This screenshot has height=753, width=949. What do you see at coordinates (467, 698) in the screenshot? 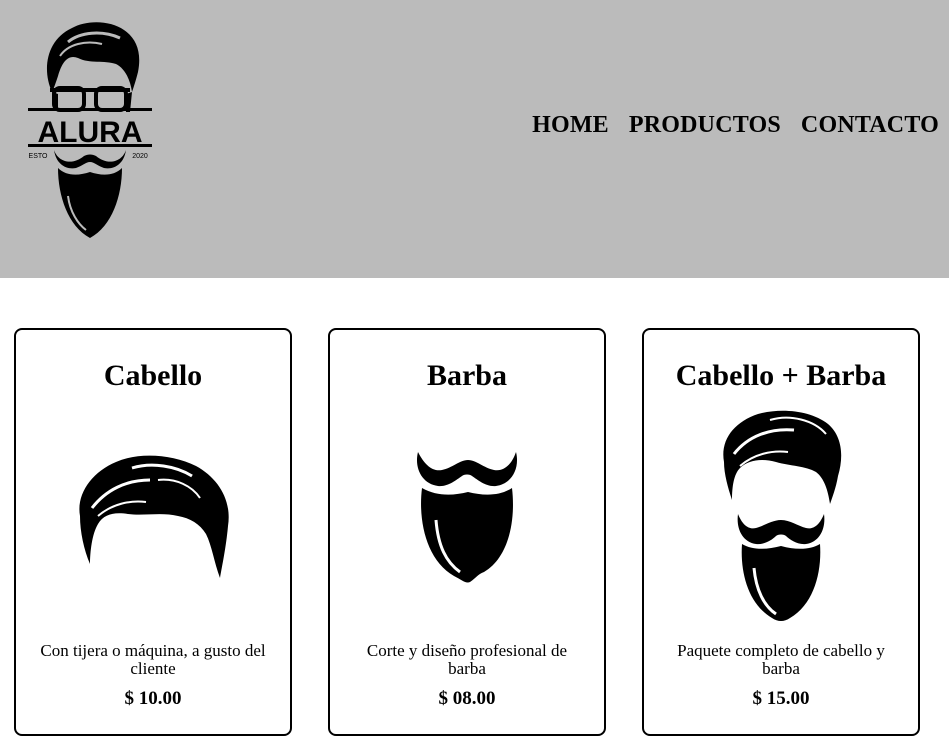
I see `product-price: $ 08.00` at bounding box center [467, 698].